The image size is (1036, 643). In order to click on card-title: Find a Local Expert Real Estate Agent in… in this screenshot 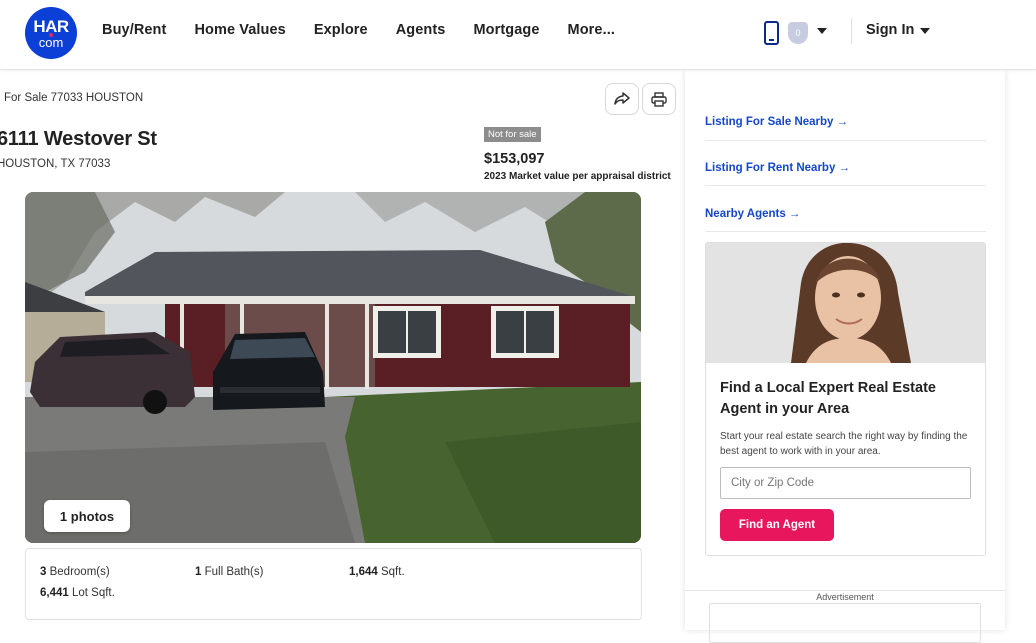, I will do `click(828, 398)`.